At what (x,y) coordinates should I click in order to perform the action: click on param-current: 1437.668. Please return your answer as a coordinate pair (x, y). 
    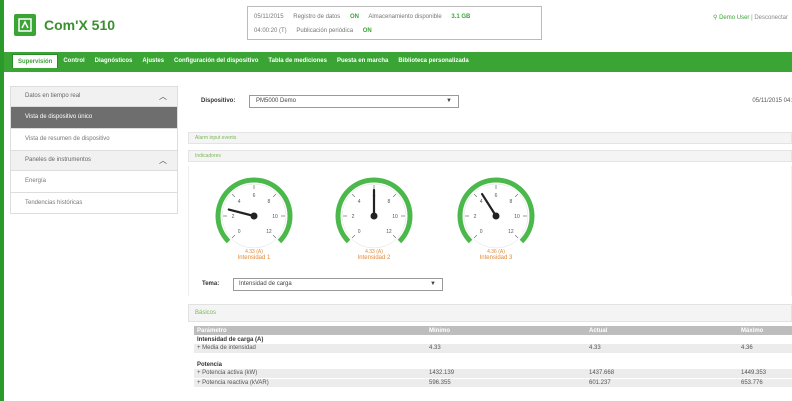
    Looking at the image, I should click on (662, 374).